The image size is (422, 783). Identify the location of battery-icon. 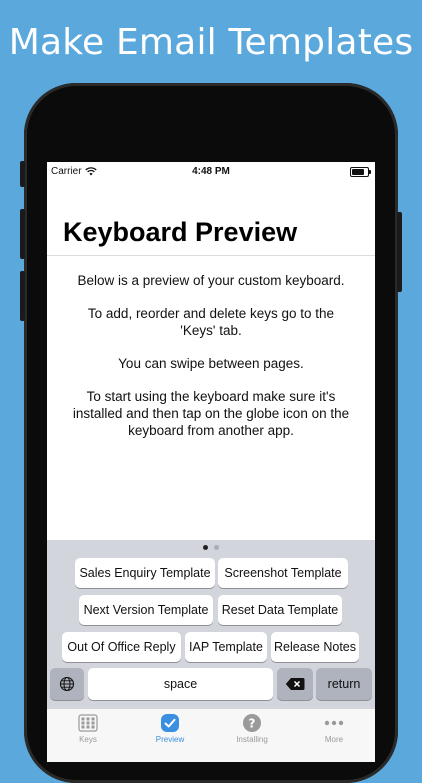
(360, 172).